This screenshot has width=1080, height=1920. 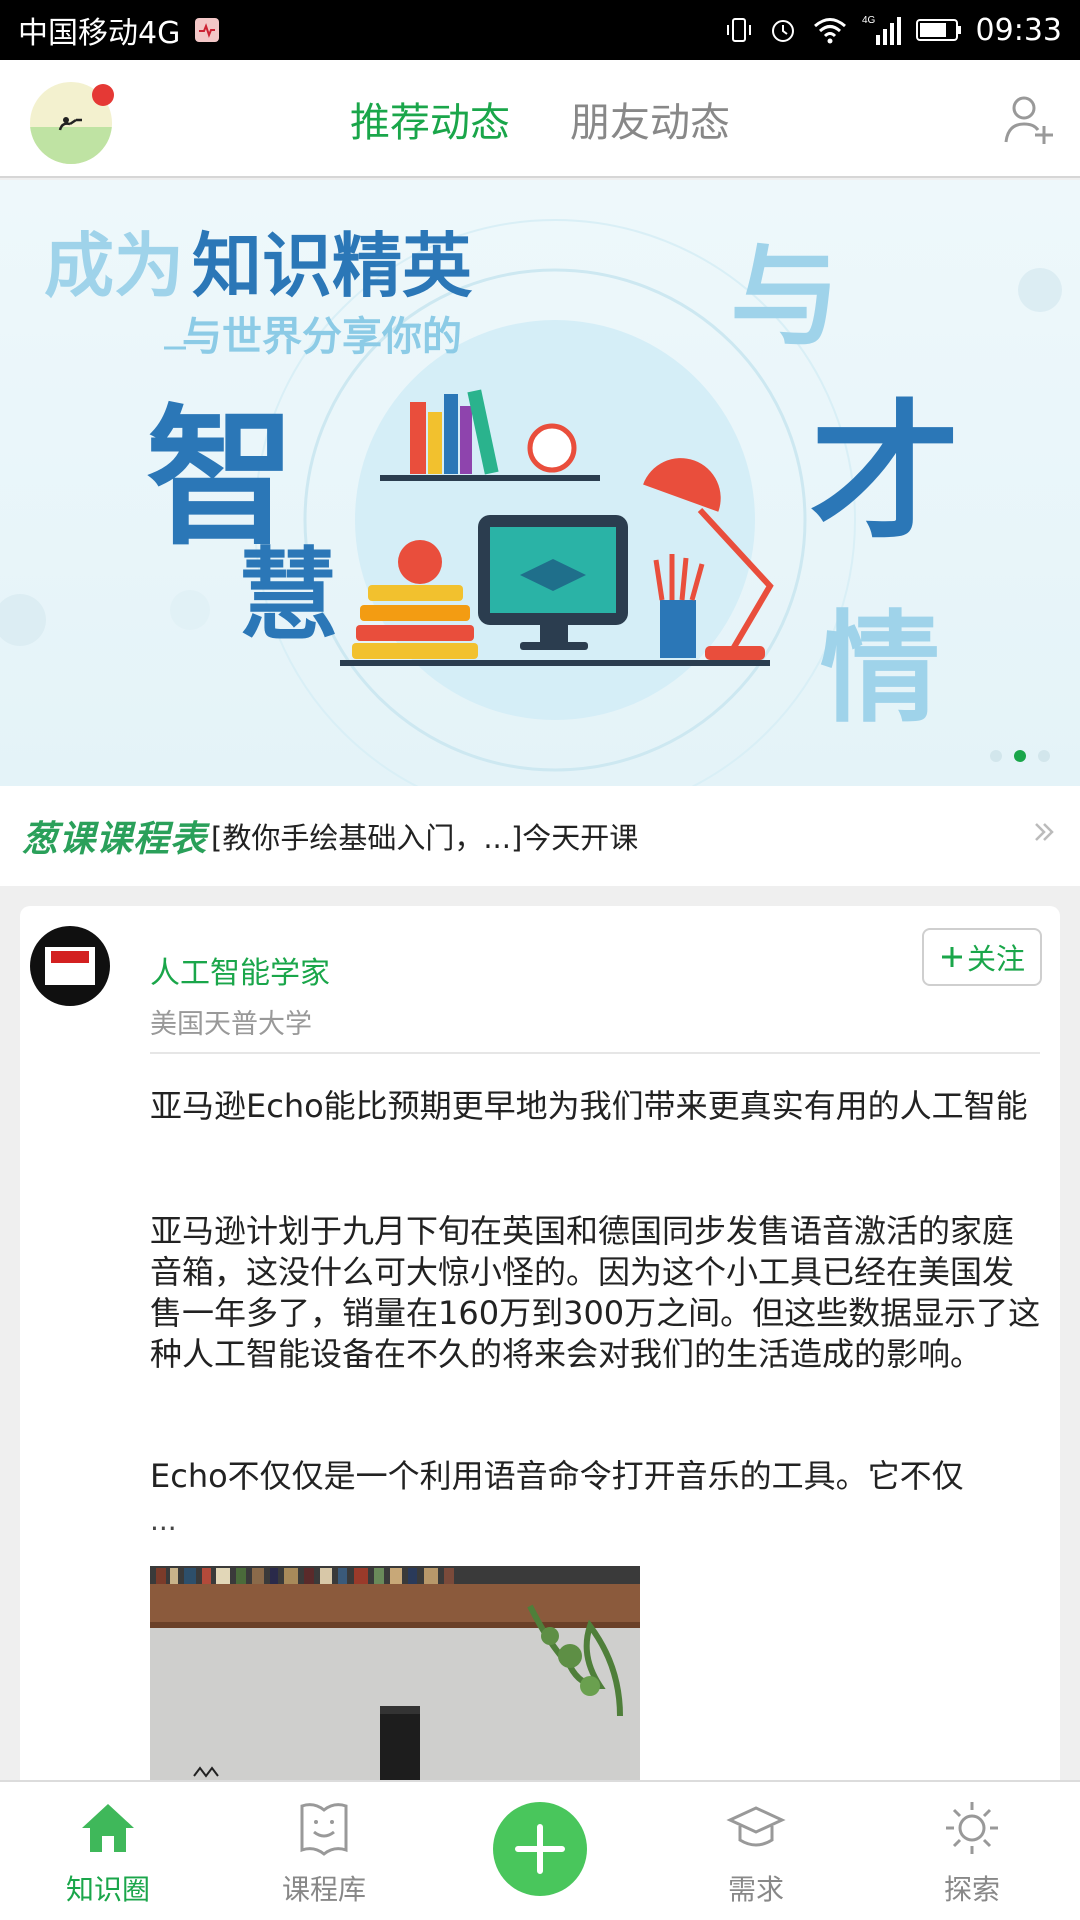 I want to click on wifi-icon, so click(x=830, y=30).